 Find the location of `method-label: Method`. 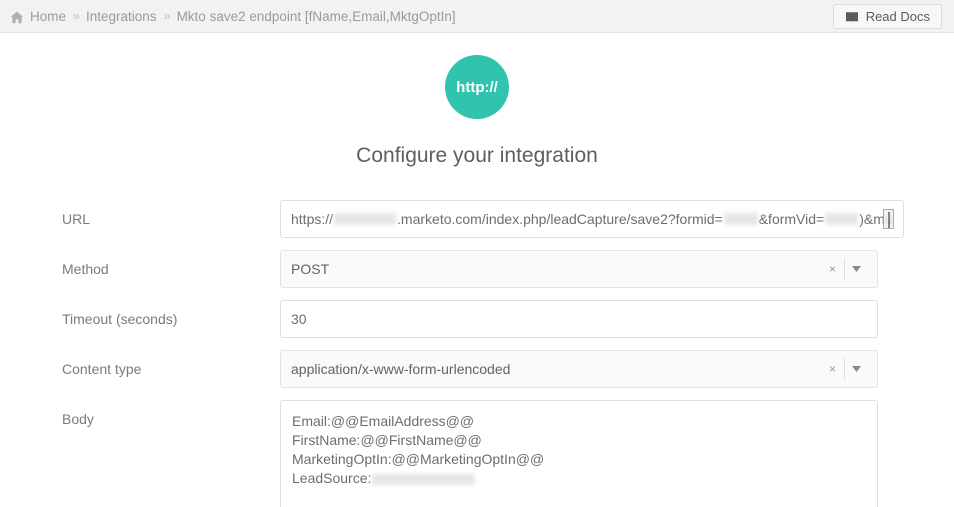

method-label: Method is located at coordinates (85, 269).